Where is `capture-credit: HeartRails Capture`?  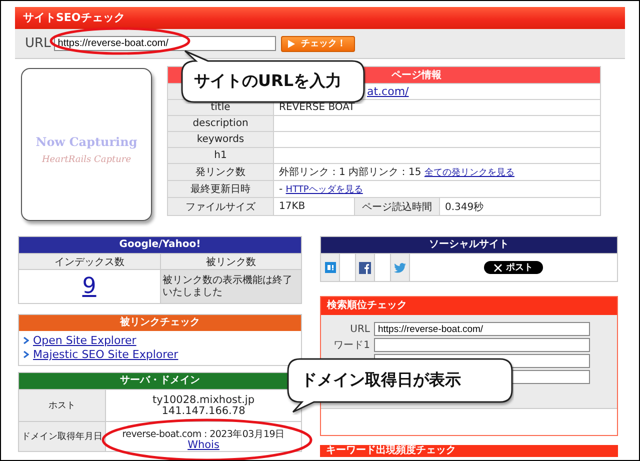
capture-credit: HeartRails Capture is located at coordinates (87, 159).